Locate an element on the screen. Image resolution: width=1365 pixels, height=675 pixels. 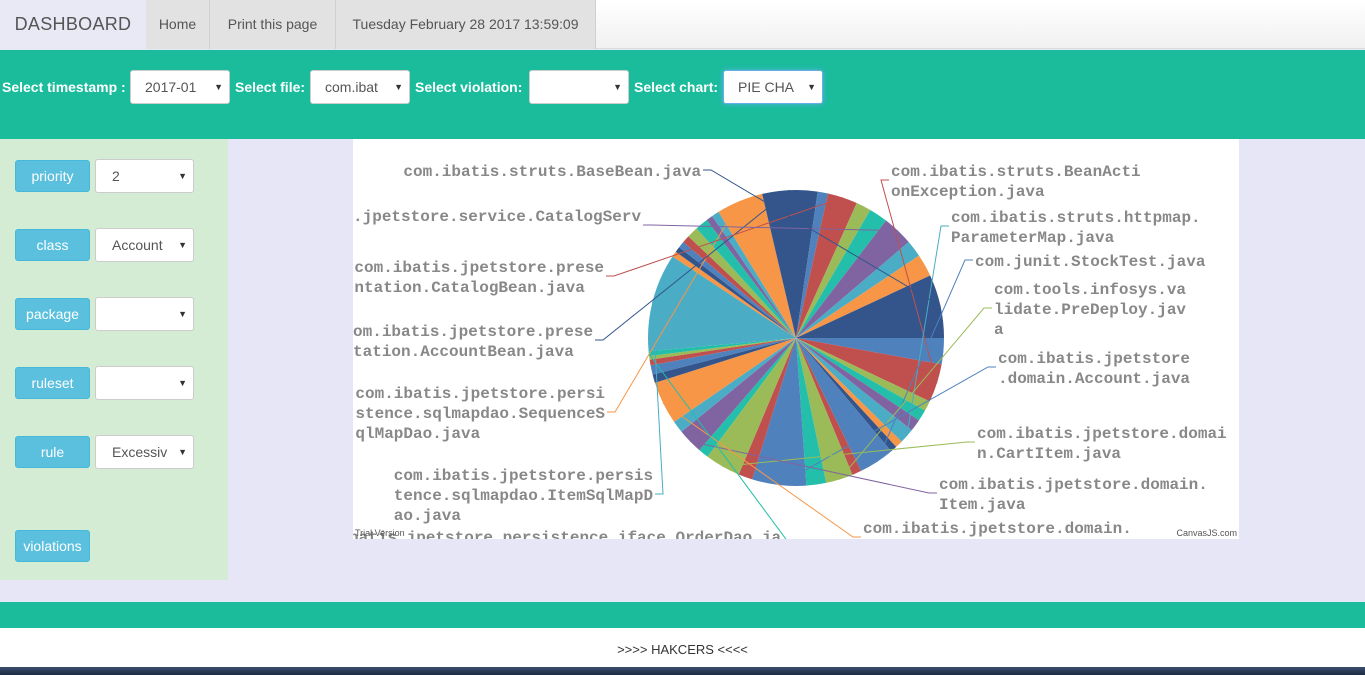
rule-select: Excessiv ▼ is located at coordinates (144, 452).